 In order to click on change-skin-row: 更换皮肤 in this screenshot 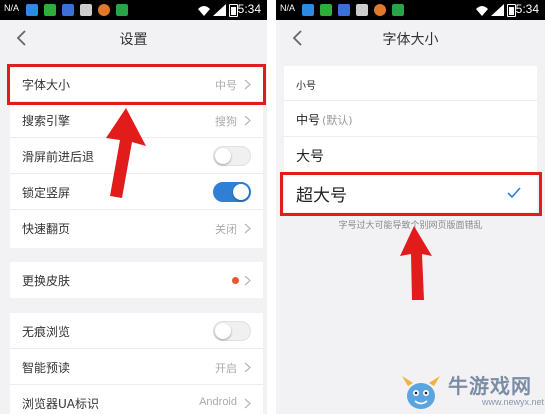, I will do `click(136, 280)`.